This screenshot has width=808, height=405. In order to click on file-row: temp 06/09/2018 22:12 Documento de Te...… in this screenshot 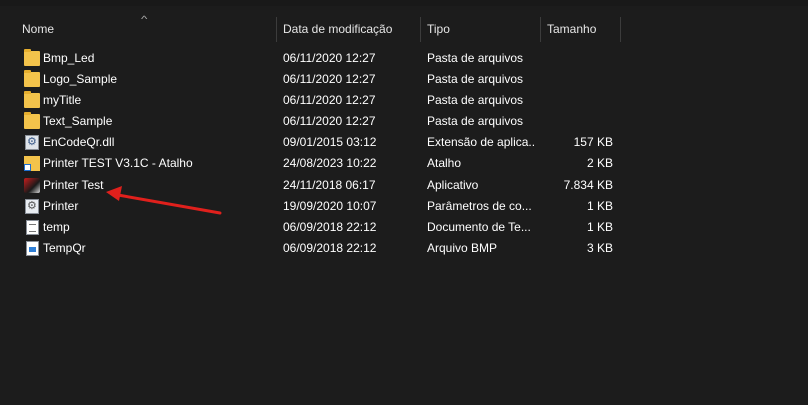, I will do `click(404, 227)`.